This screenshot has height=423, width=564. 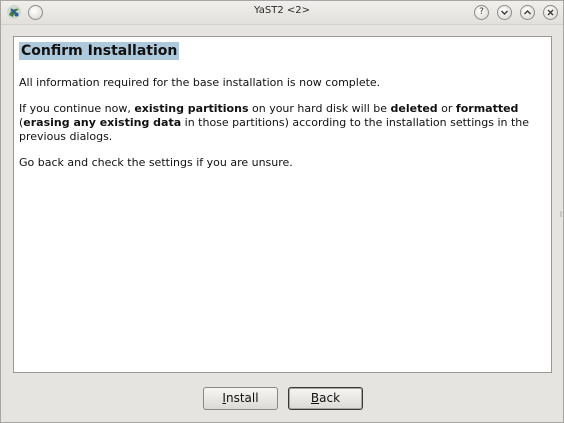 What do you see at coordinates (319, 108) in the screenshot?
I see `text-run: on your hard disk will be` at bounding box center [319, 108].